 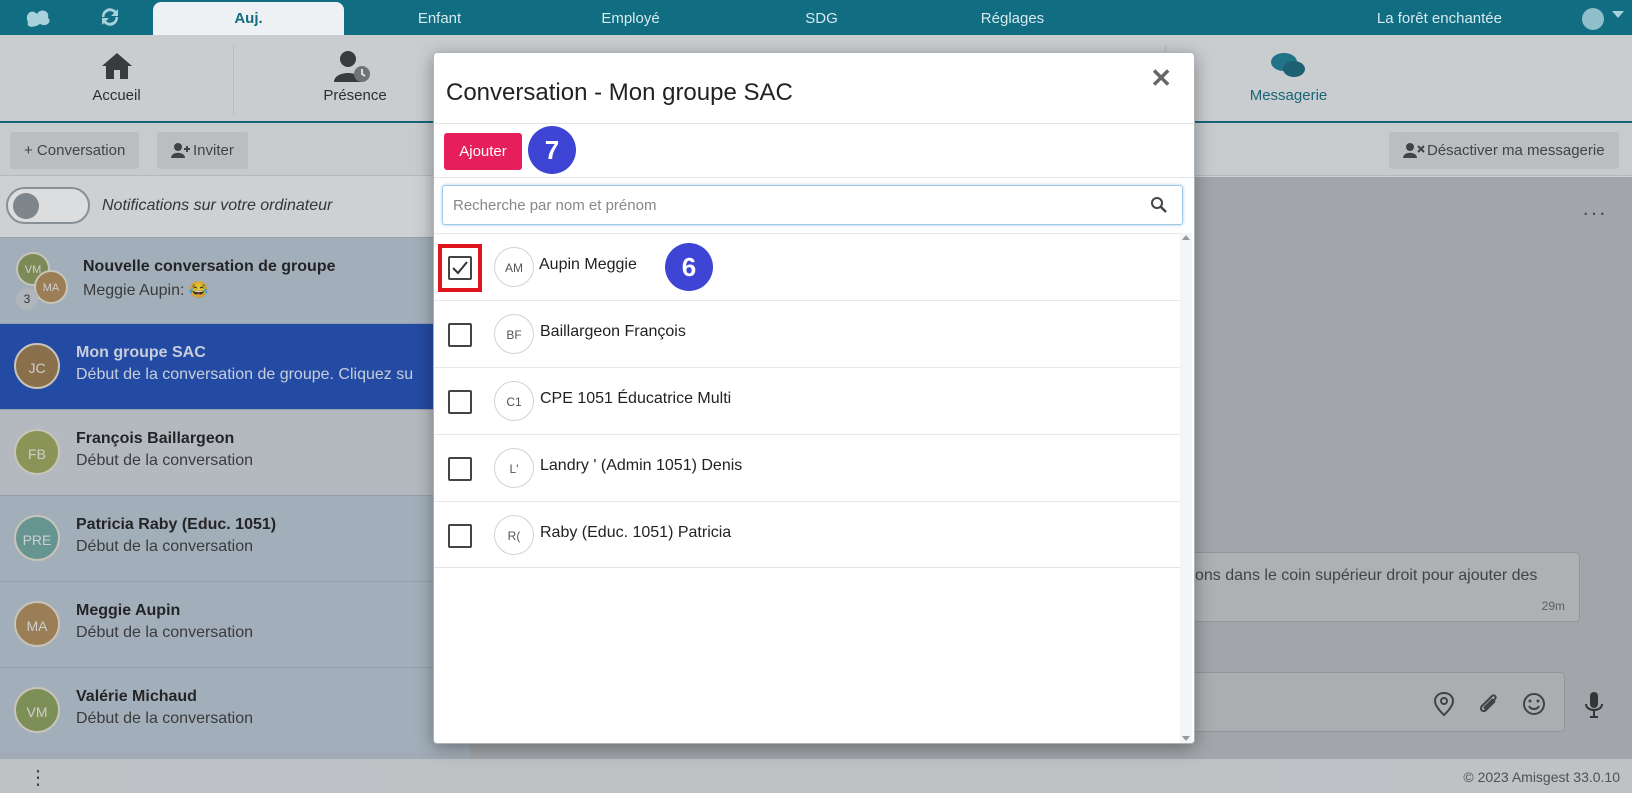 What do you see at coordinates (514, 334) in the screenshot?
I see `avatar: BF` at bounding box center [514, 334].